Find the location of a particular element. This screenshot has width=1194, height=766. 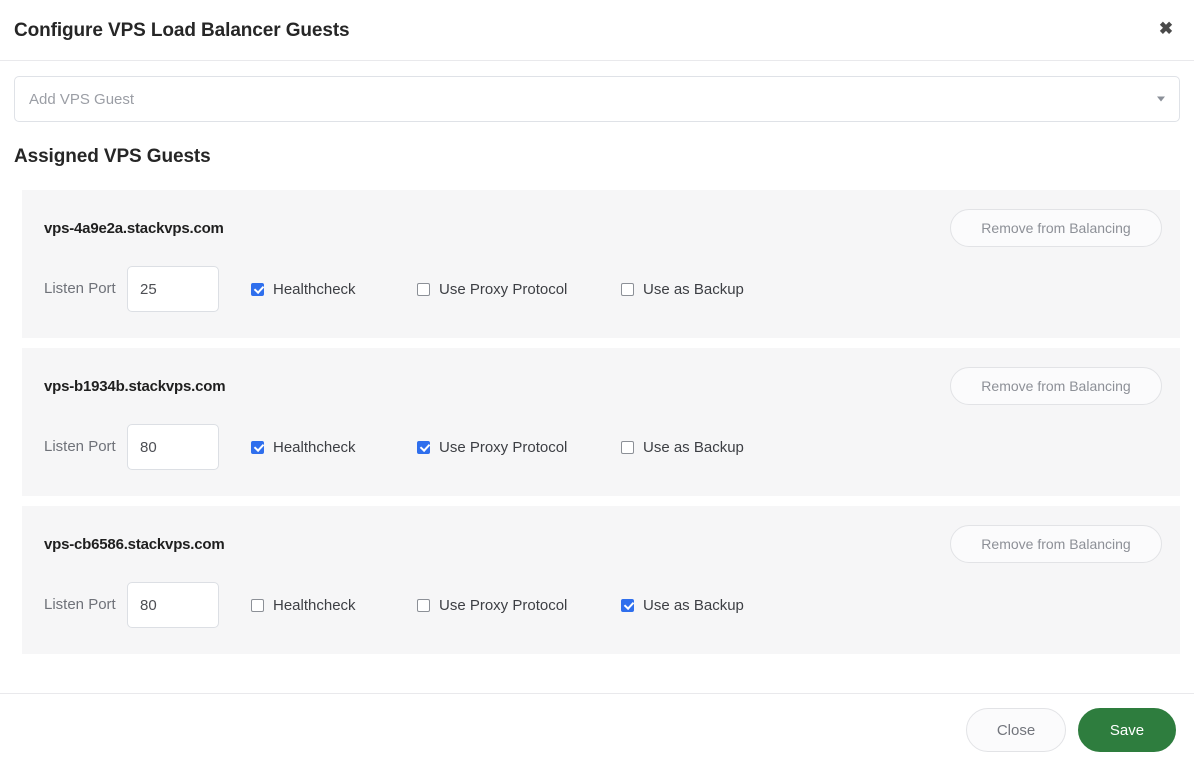

modal-header: Configure VPS Load Balancer Guests ✖ is located at coordinates (597, 30).